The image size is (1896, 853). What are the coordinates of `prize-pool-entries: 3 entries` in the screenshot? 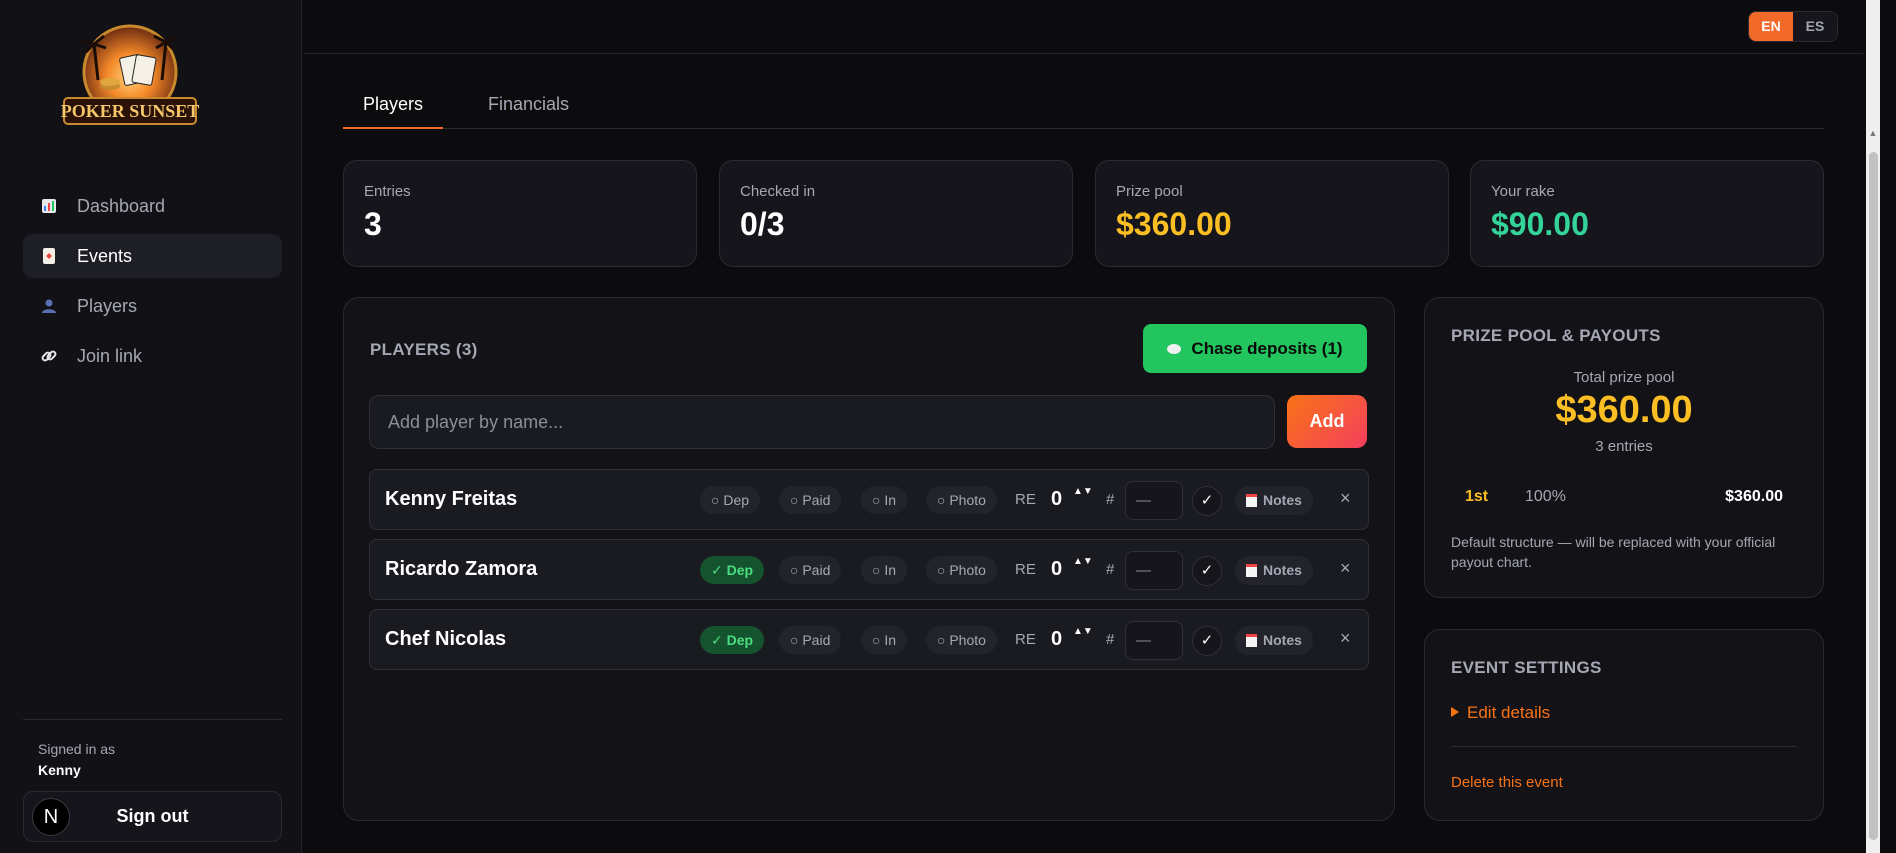 It's located at (1624, 446).